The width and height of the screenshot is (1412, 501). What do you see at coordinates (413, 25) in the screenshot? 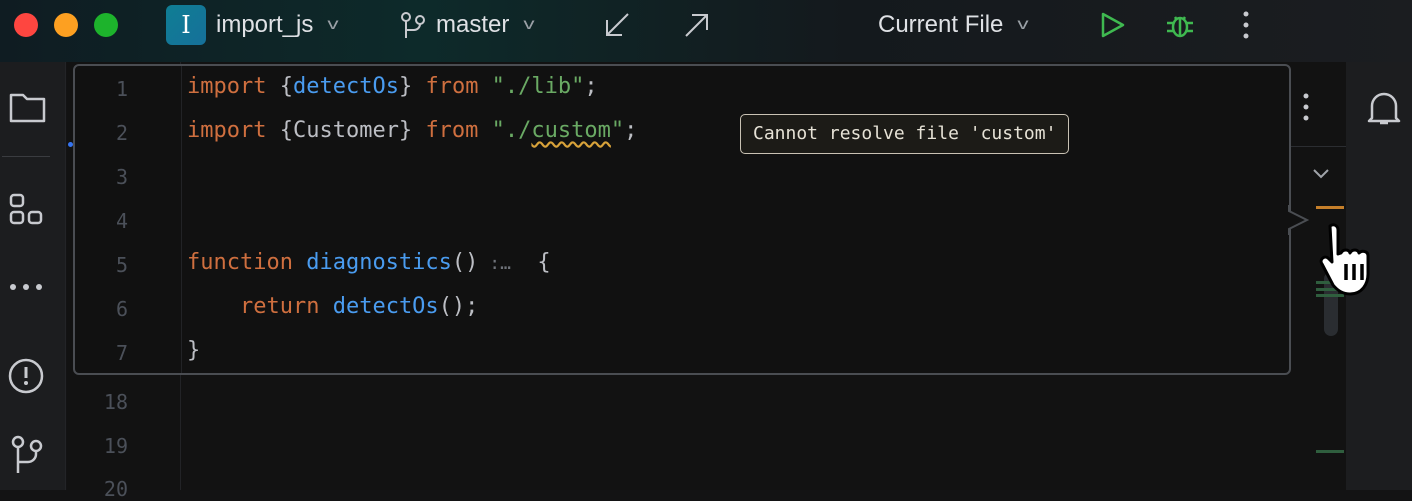
I see `git-branch-icon` at bounding box center [413, 25].